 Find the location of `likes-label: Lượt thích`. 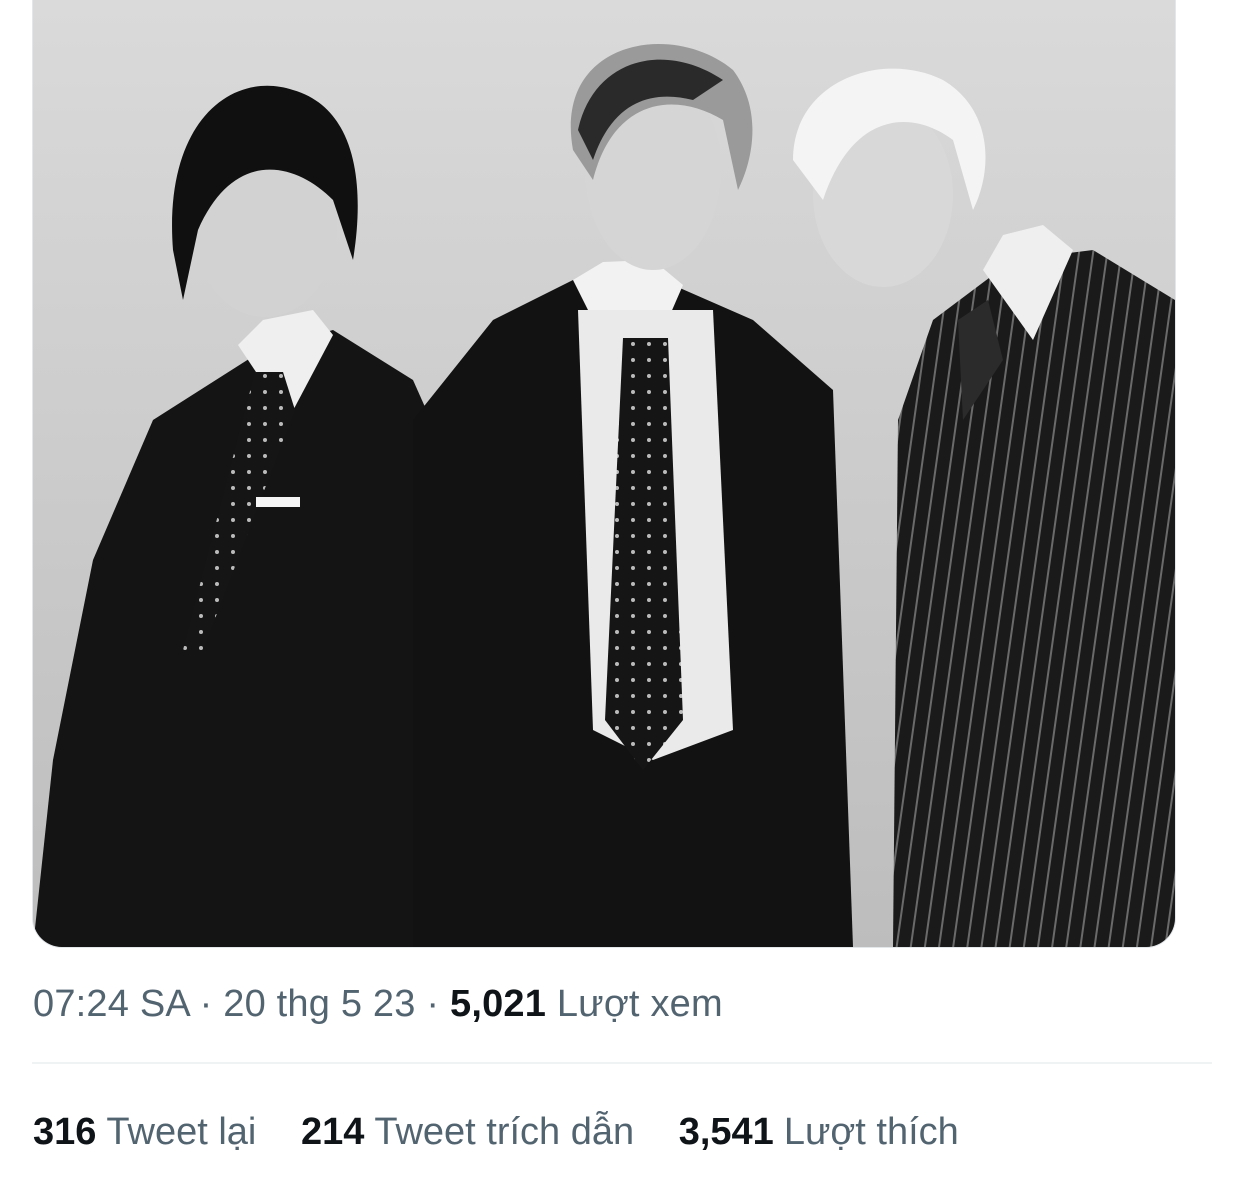

likes-label: Lượt thích is located at coordinates (871, 1132).